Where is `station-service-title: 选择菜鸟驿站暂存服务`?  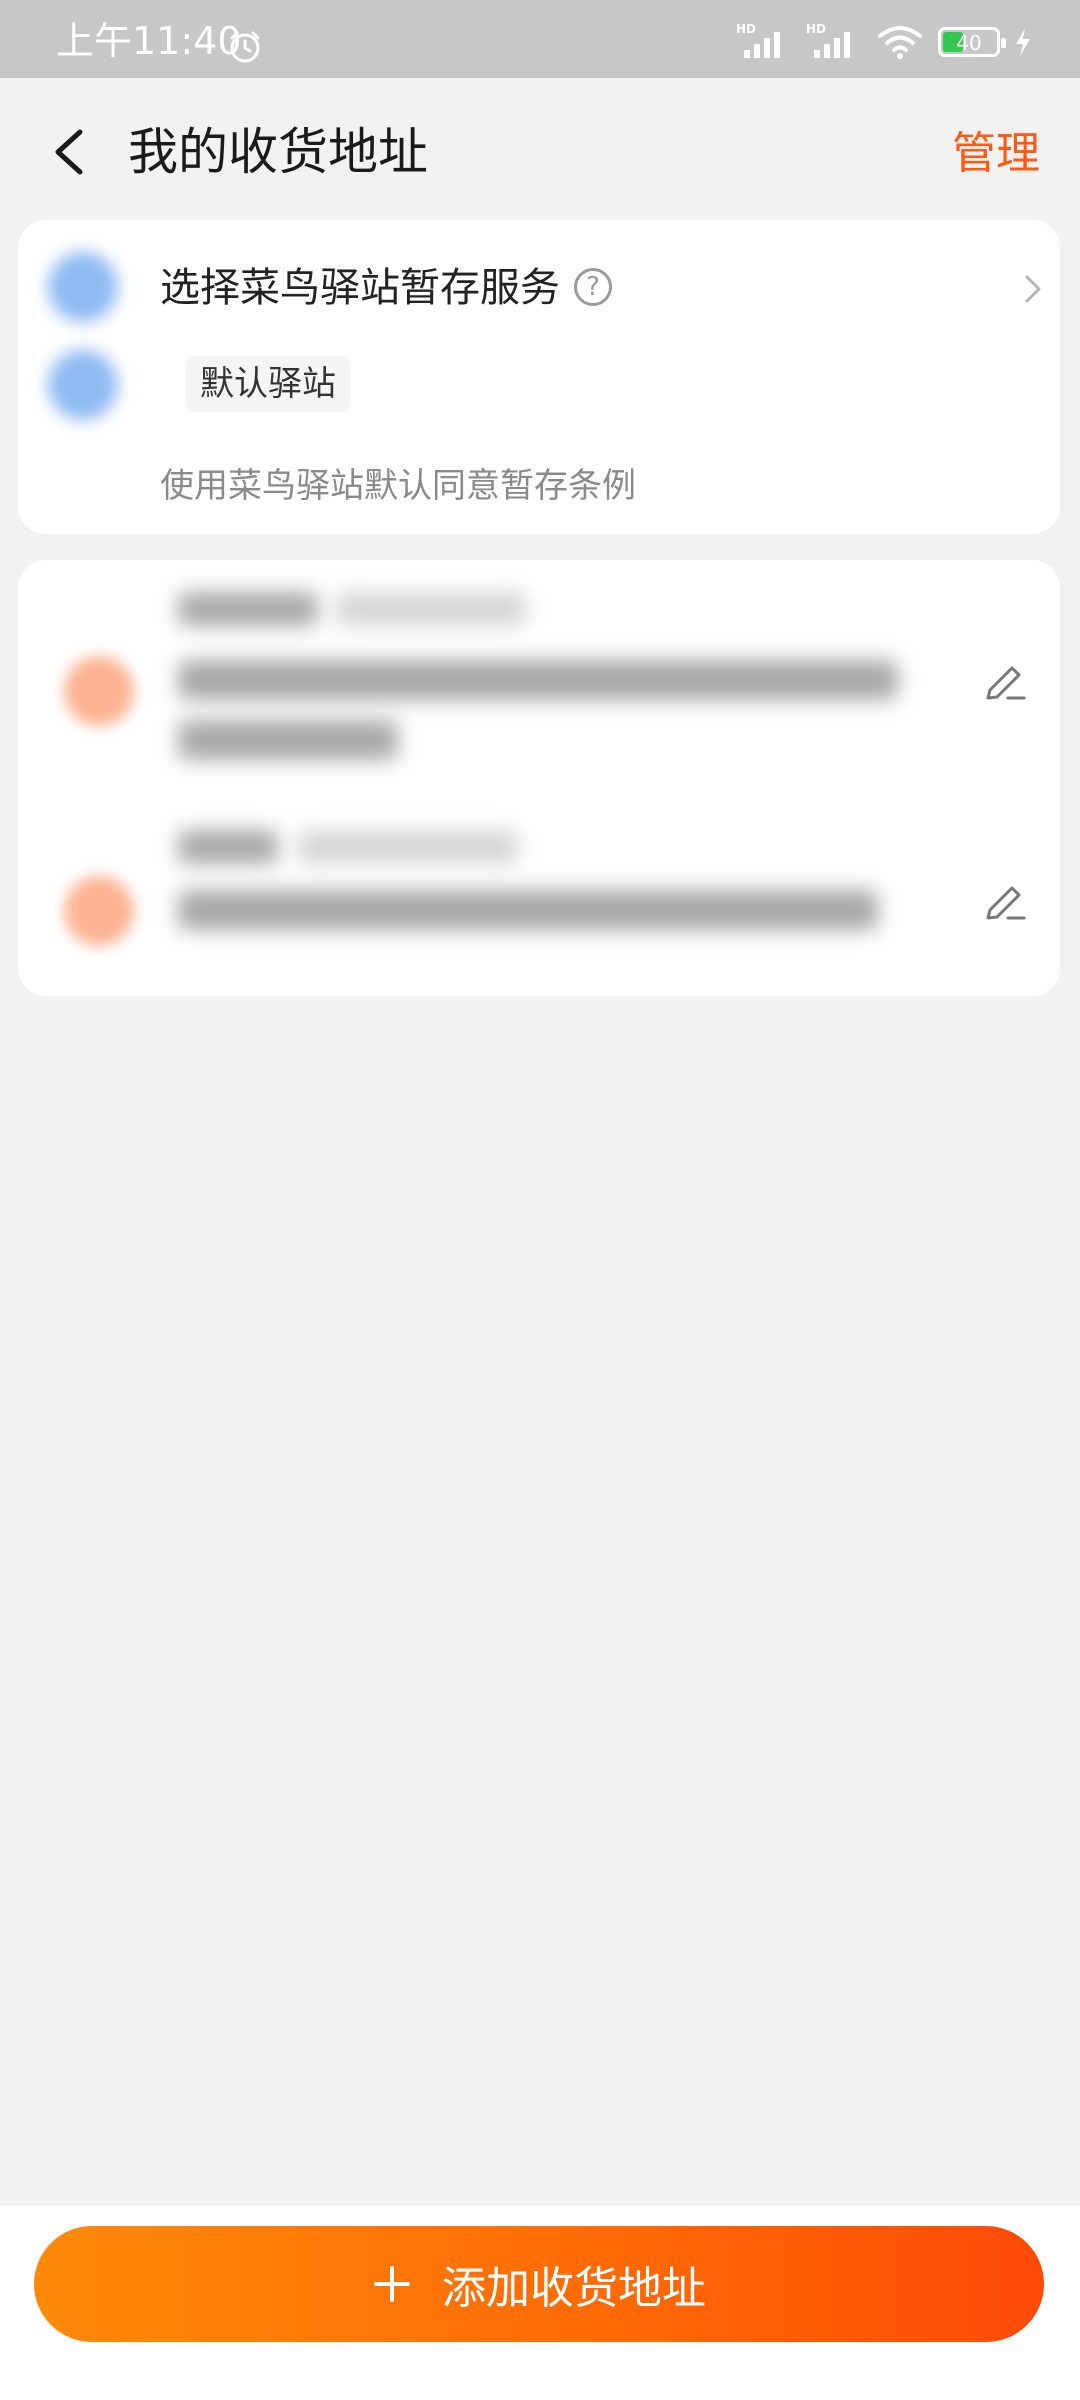 station-service-title: 选择菜鸟驿站暂存服务 is located at coordinates (360, 288).